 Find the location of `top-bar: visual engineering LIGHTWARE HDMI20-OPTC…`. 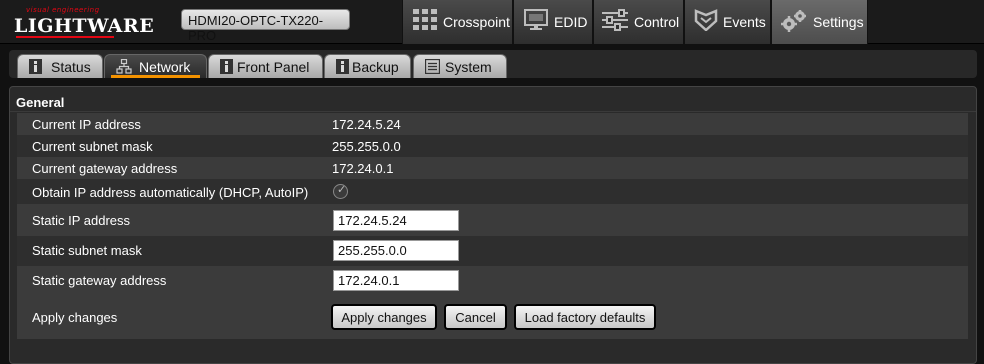

top-bar: visual engineering LIGHTWARE HDMI20-OPTC… is located at coordinates (492, 22).